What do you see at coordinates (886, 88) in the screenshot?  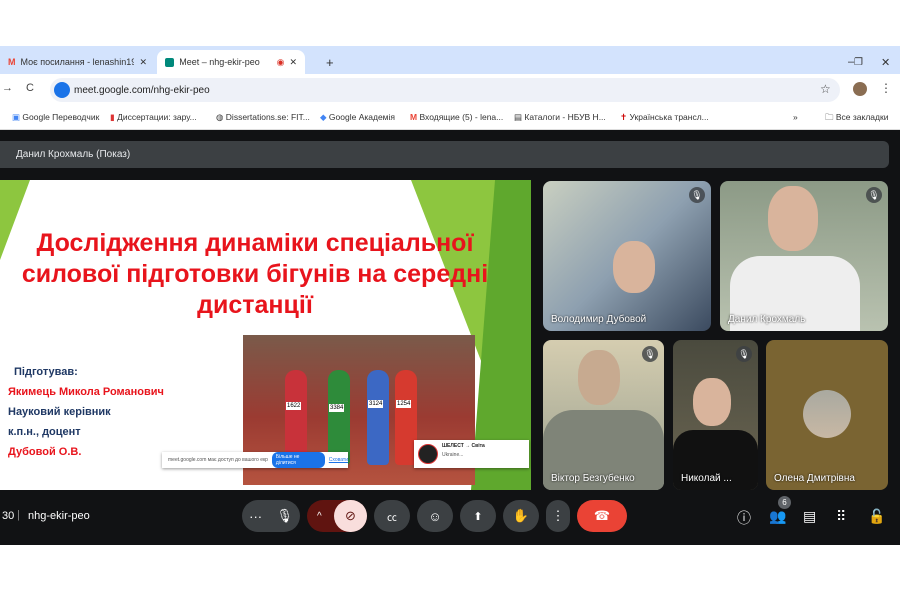 I see `menu-icon: ⋮` at bounding box center [886, 88].